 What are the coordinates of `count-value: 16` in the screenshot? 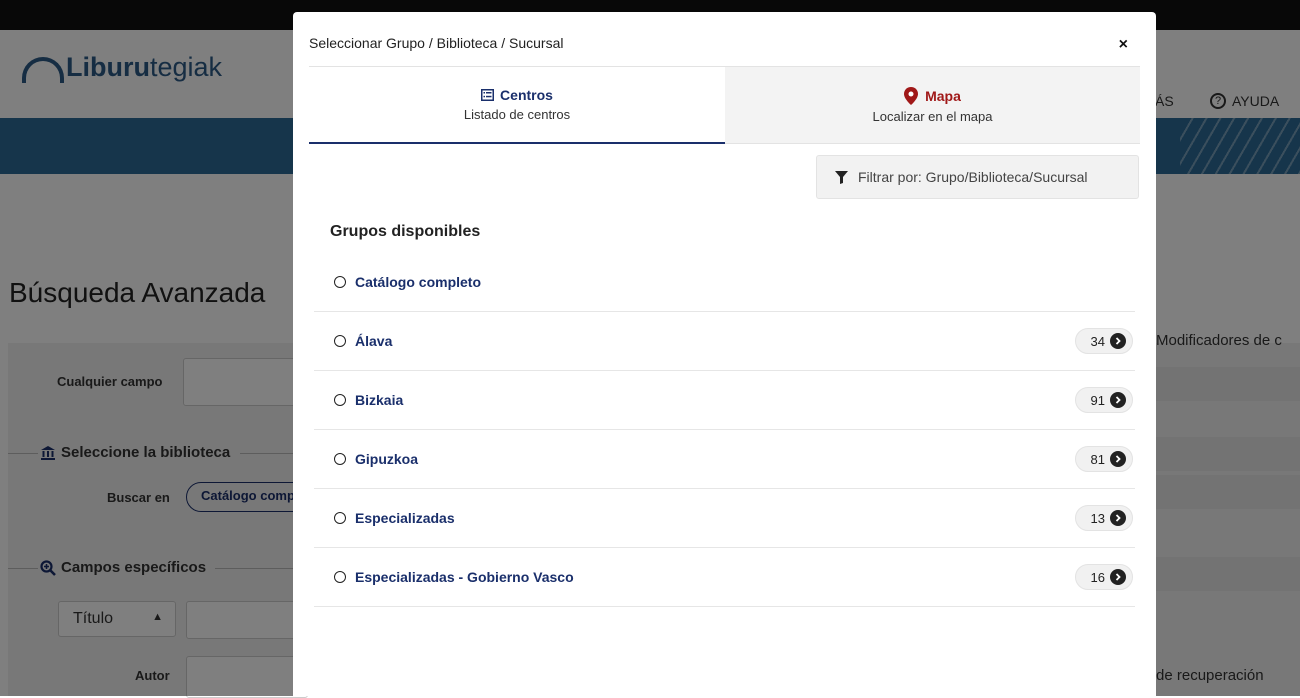 It's located at (1097, 577).